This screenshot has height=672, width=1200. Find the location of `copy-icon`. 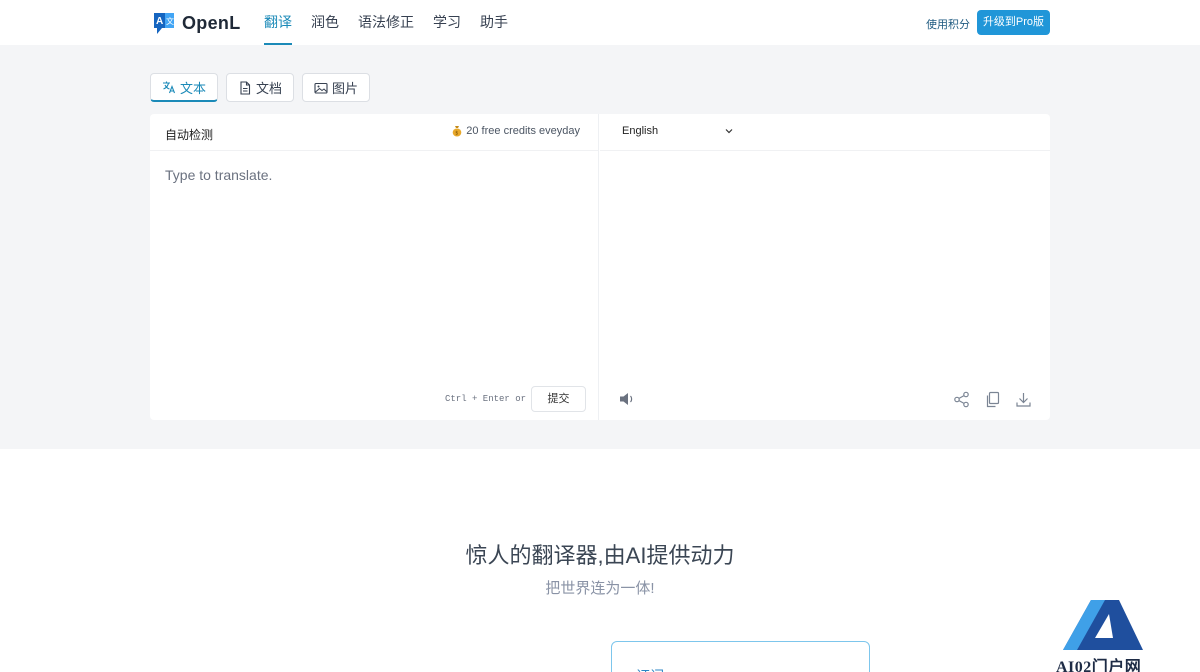

copy-icon is located at coordinates (992, 399).